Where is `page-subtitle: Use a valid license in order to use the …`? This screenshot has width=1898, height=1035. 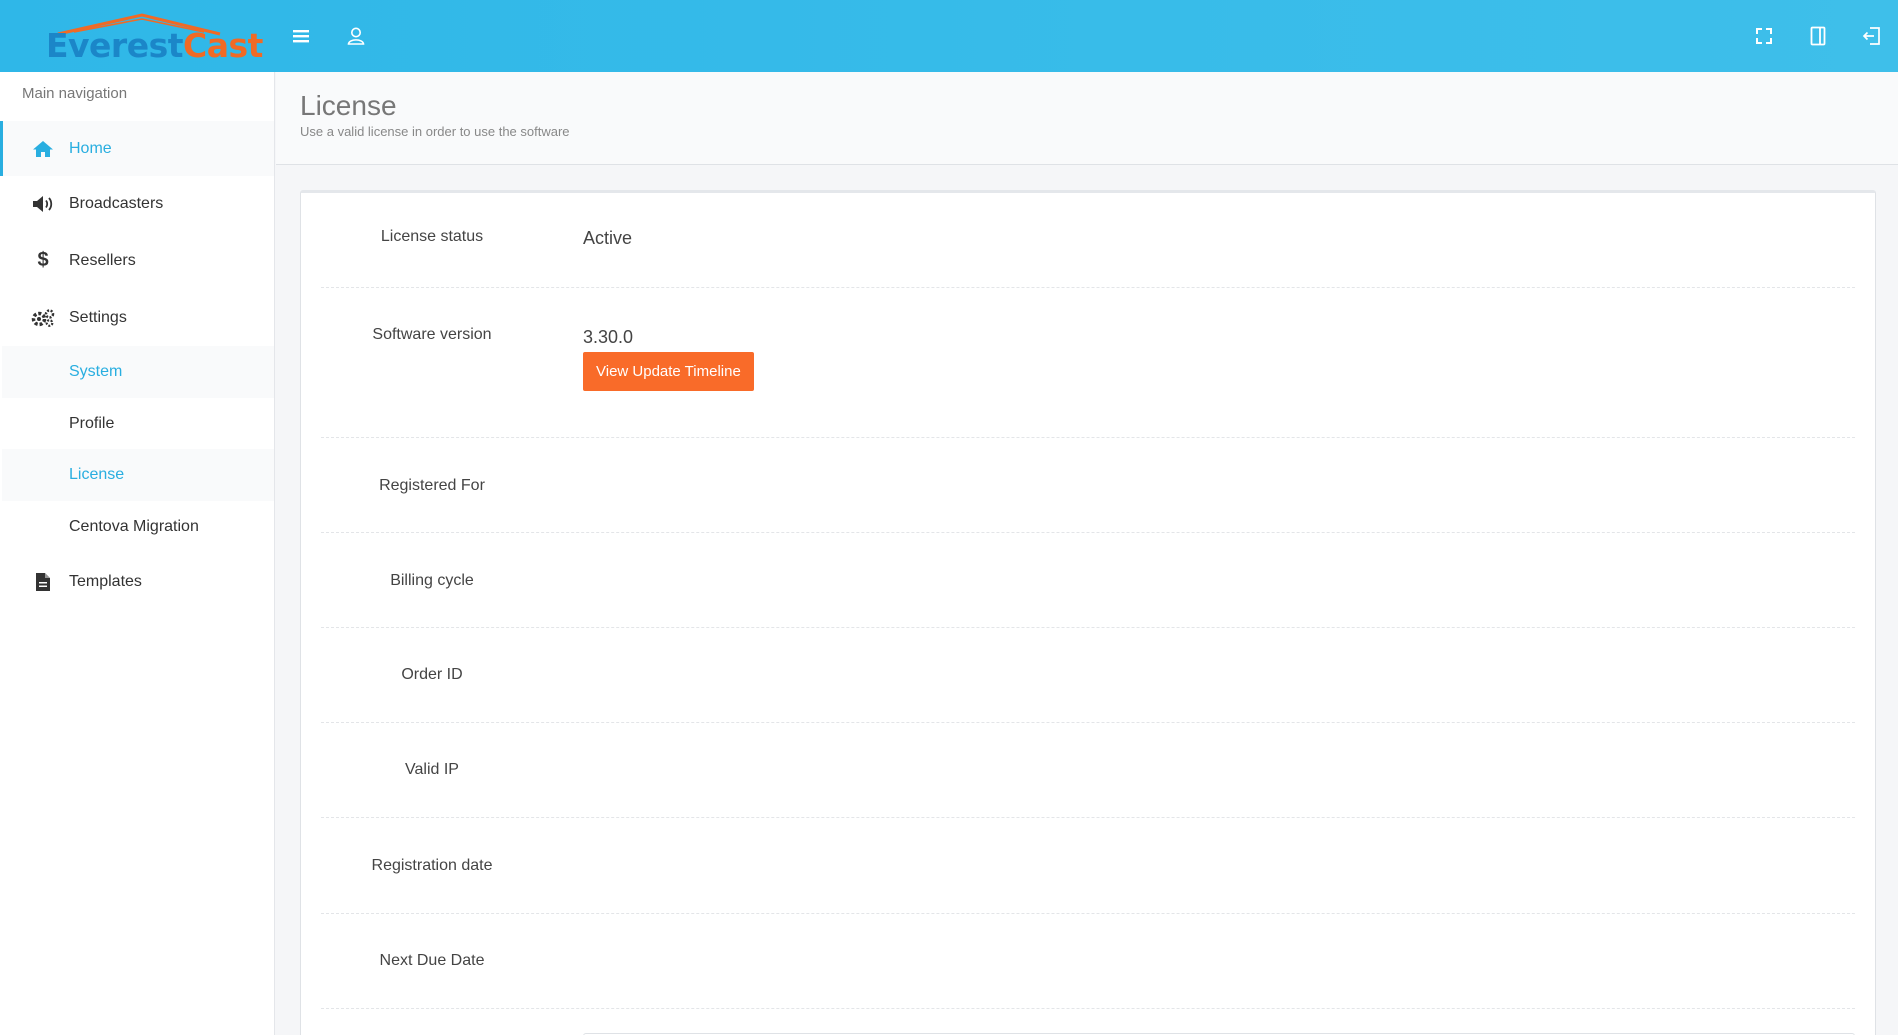 page-subtitle: Use a valid license in order to use the … is located at coordinates (435, 131).